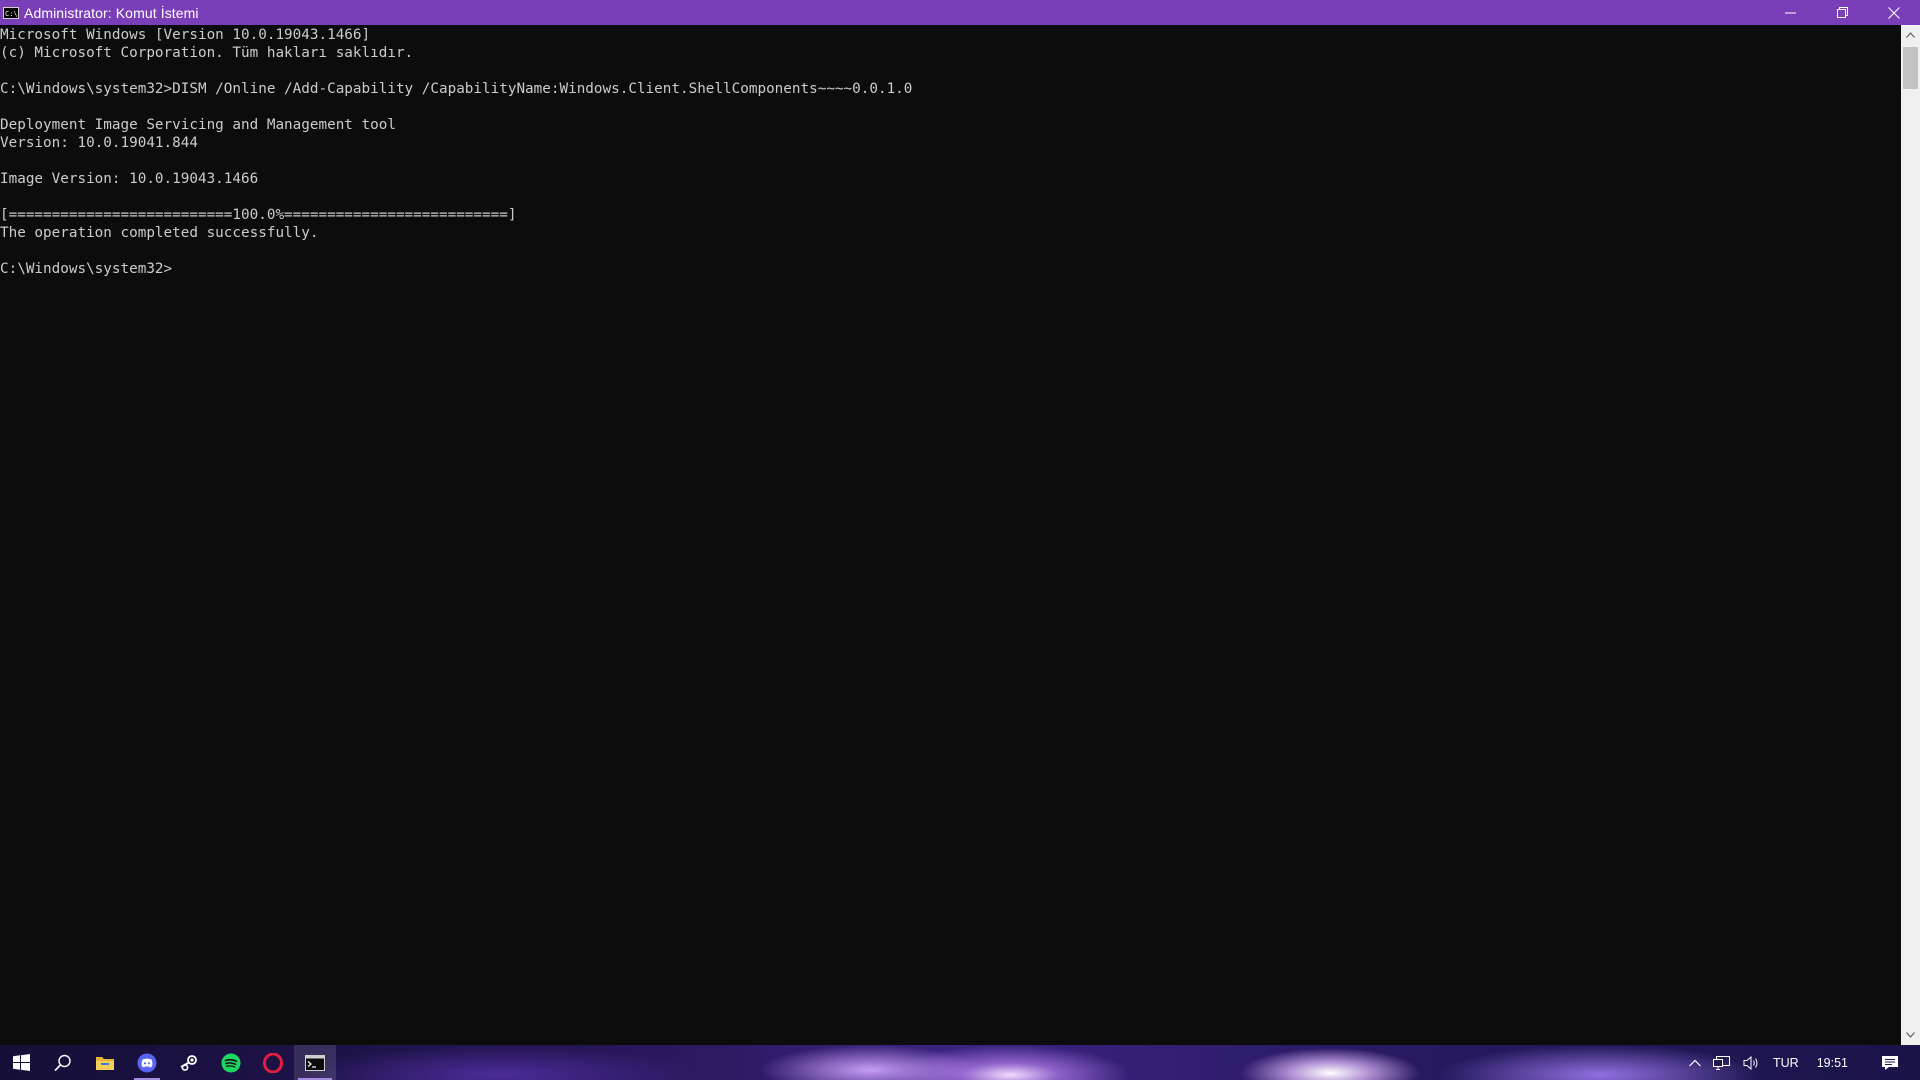 The height and width of the screenshot is (1080, 1920). I want to click on console-prompt-line: C:\Windows\system32>, so click(950, 269).